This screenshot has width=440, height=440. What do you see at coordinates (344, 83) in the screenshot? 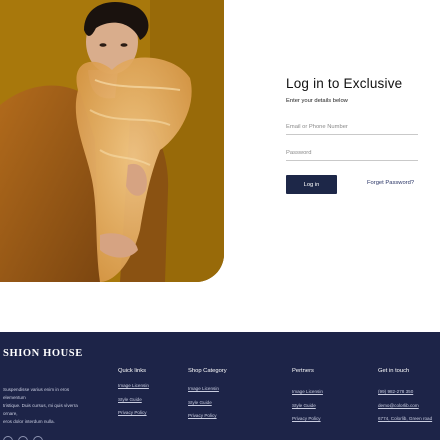
I see `login-title: Log in to Exclusive` at bounding box center [344, 83].